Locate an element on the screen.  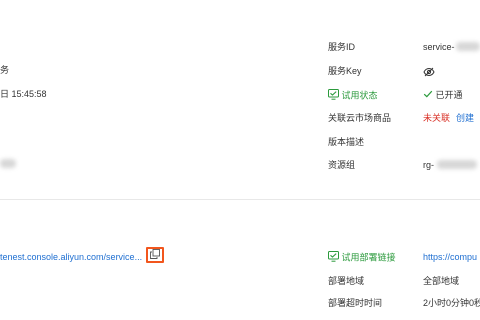
trial-status-label: 试用状态 is located at coordinates (353, 96).